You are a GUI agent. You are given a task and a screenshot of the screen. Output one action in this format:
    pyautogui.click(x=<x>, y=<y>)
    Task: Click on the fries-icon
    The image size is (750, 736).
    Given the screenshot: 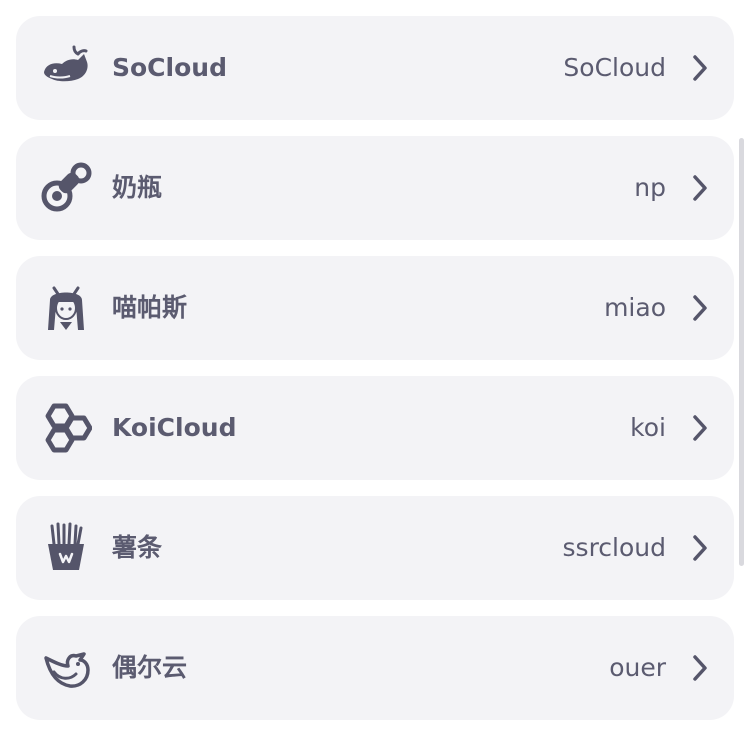 What is the action you would take?
    pyautogui.click(x=66, y=548)
    